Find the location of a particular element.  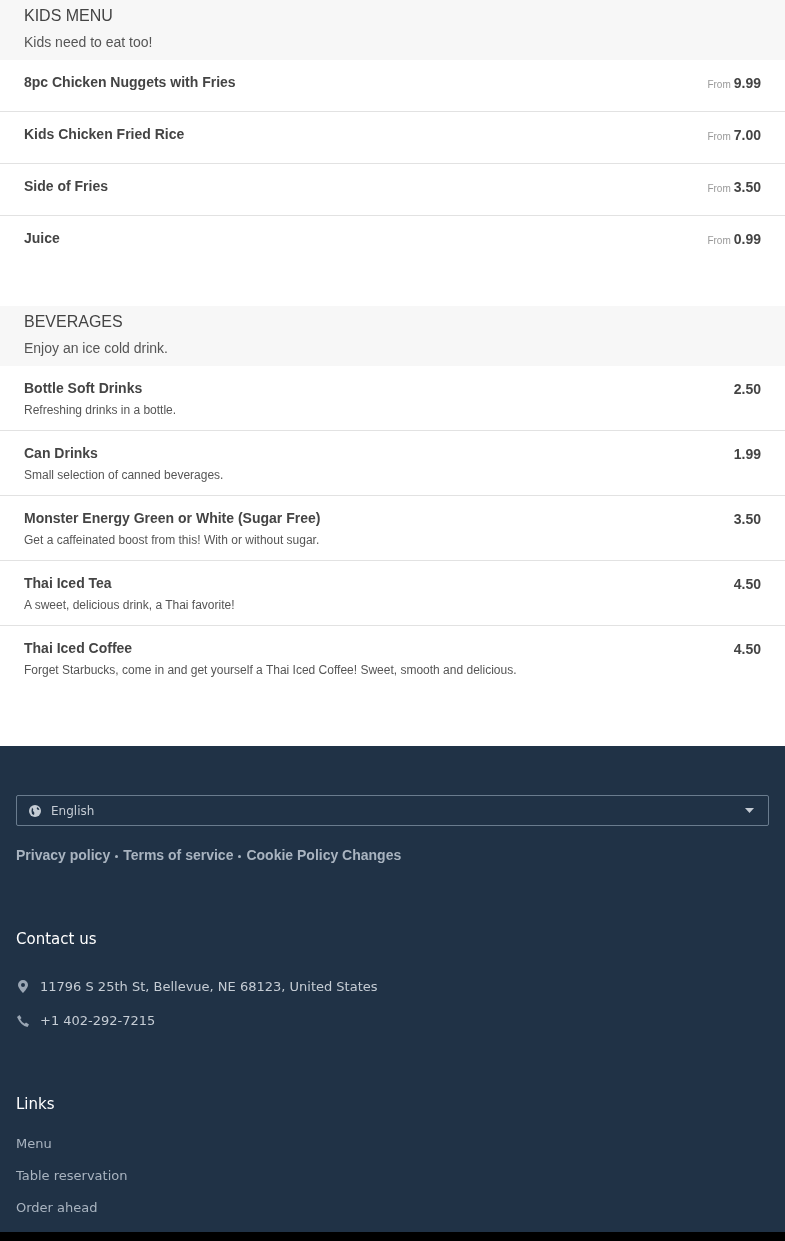

menu-item: Thai Iced Coffee Forget Starbucks, come in and get yourself a Thai Iced Coffee! Sweet, smooth and delicious. 4.50 is located at coordinates (392, 658).